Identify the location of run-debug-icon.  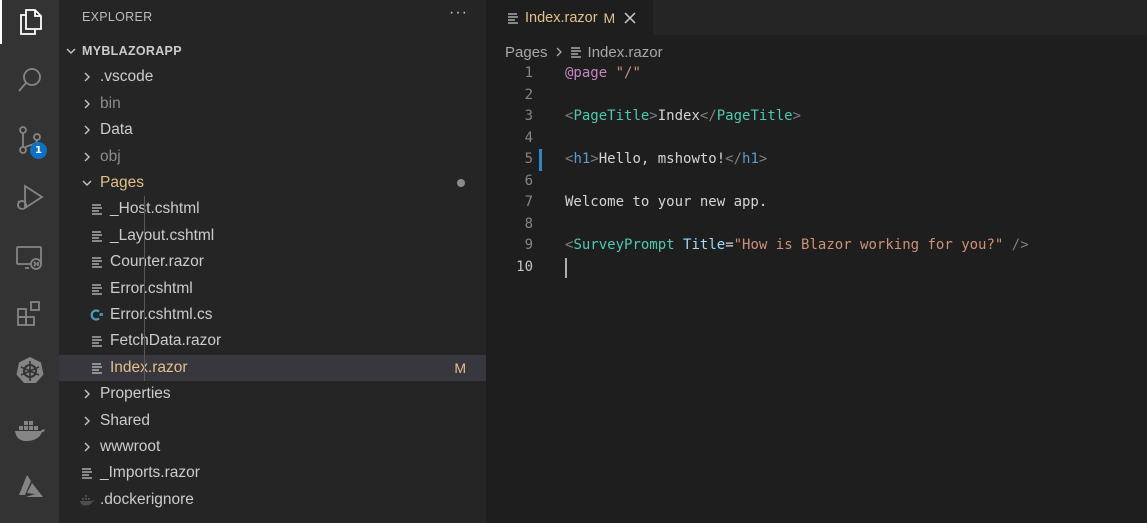
(29, 198).